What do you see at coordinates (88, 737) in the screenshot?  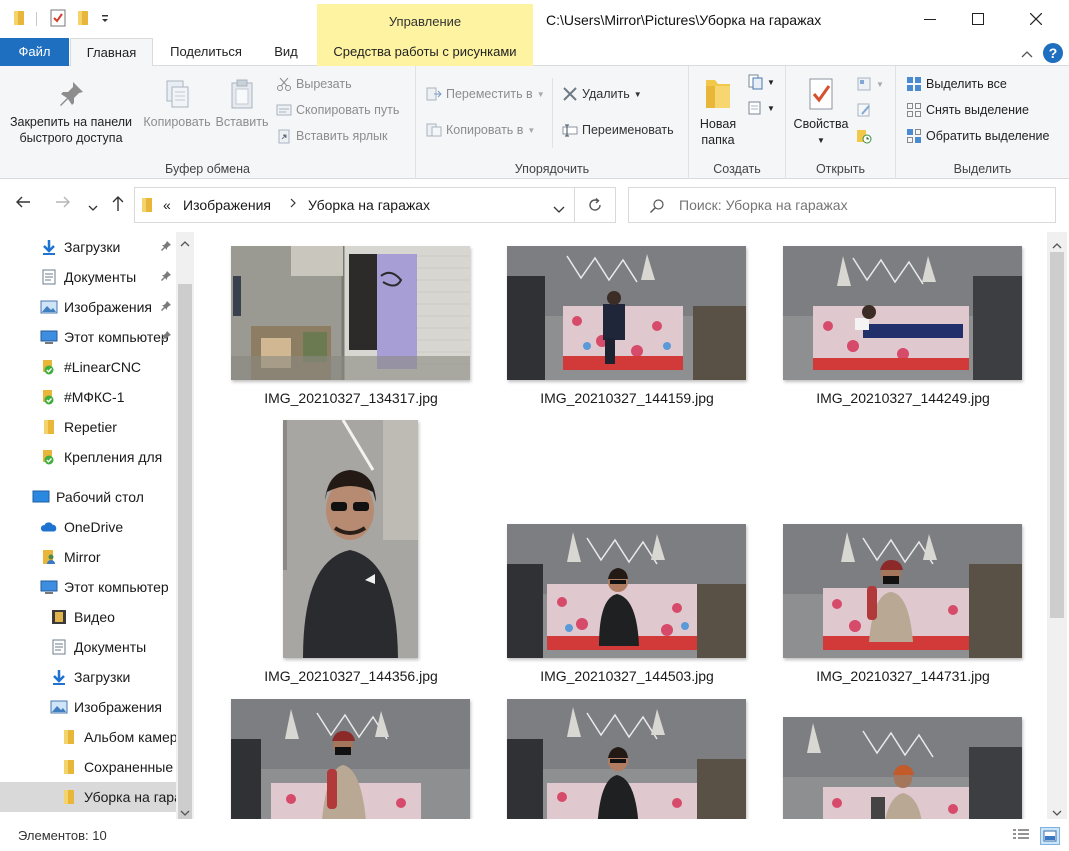 I see `nav-item-camera-roll: Альбом камеры` at bounding box center [88, 737].